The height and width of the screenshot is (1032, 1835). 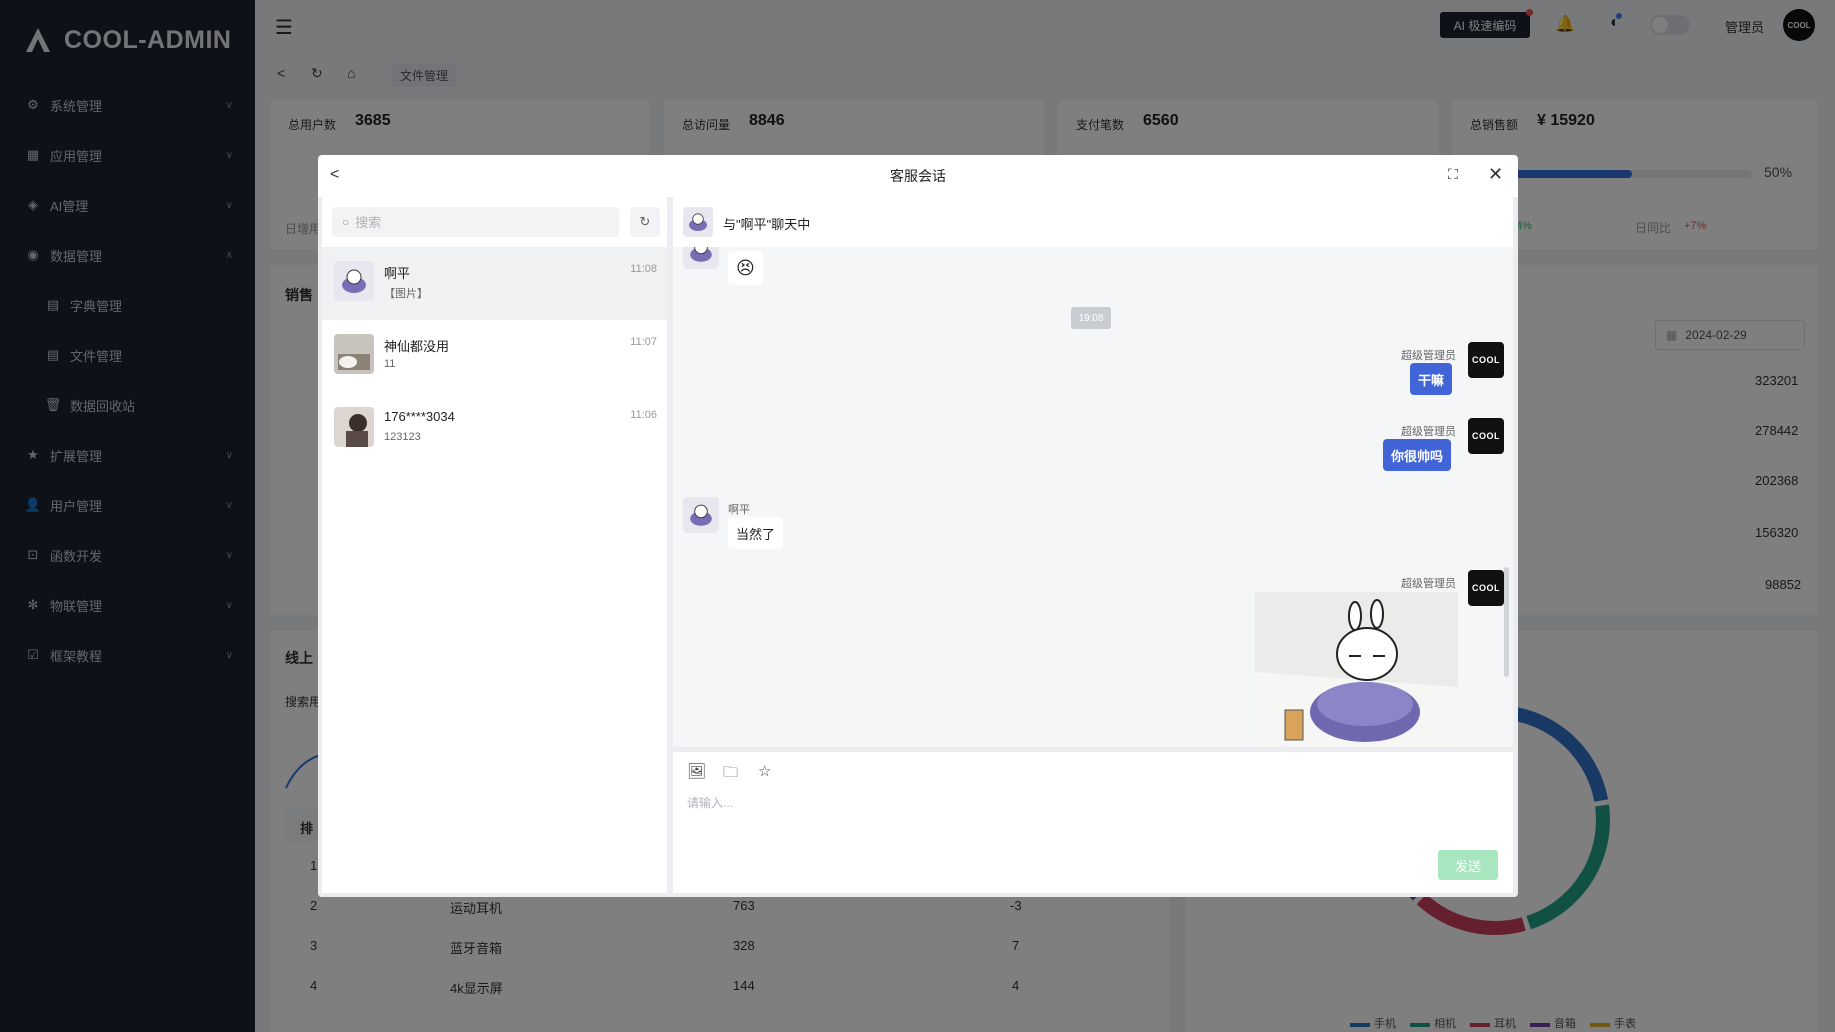 I want to click on search-box: ○, so click(x=475, y=222).